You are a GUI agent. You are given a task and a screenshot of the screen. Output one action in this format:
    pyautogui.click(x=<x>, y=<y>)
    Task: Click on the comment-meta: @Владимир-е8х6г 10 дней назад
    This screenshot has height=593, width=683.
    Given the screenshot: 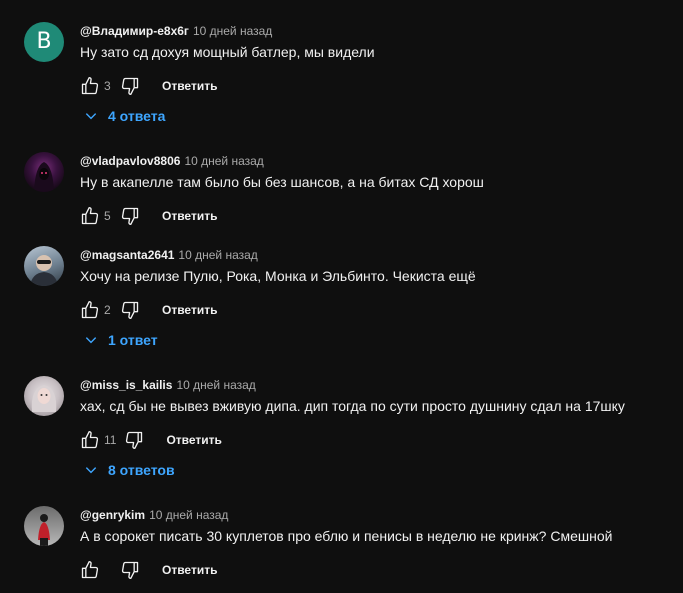 What is the action you would take?
    pyautogui.click(x=176, y=31)
    